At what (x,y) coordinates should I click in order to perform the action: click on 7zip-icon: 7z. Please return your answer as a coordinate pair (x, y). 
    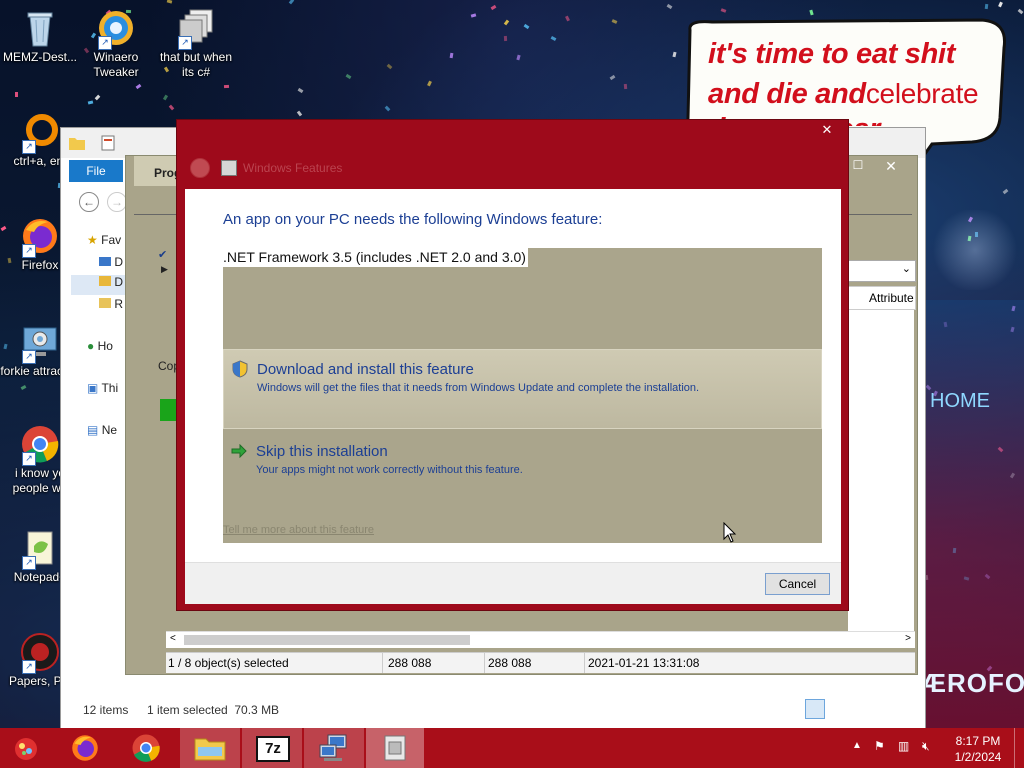
    Looking at the image, I should click on (273, 749).